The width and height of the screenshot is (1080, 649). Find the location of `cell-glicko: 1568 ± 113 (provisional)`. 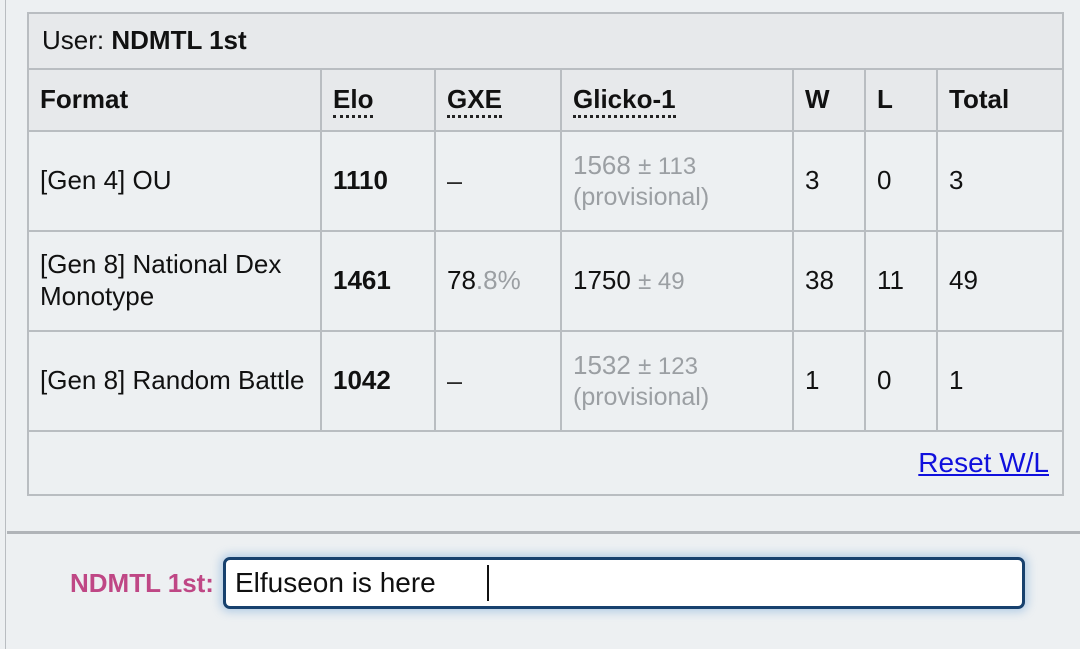

cell-glicko: 1568 ± 113 (provisional) is located at coordinates (678, 182).